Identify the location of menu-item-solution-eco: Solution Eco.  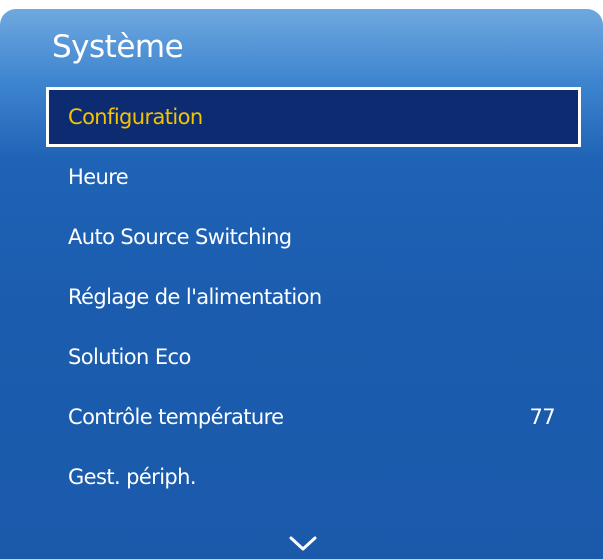
(313, 357).